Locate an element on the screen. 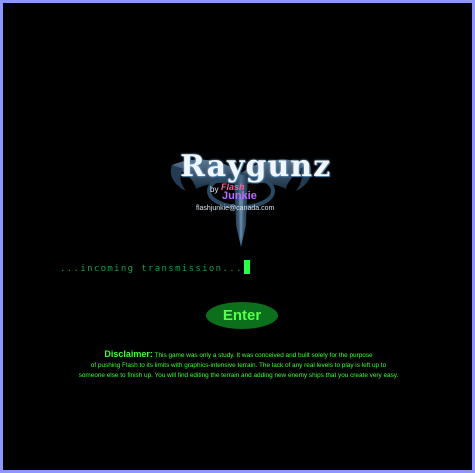 The height and width of the screenshot is (473, 475). by-label: by is located at coordinates (214, 189).